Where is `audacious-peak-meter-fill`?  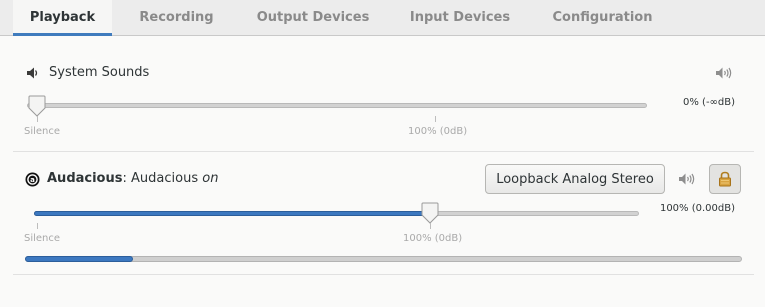 audacious-peak-meter-fill is located at coordinates (79, 259).